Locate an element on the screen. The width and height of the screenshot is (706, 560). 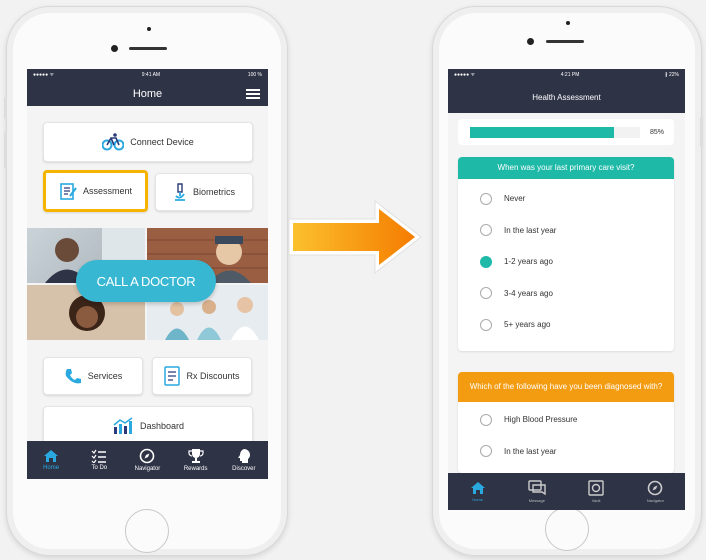
tab-vault-label: Vault is located at coordinates (596, 500).